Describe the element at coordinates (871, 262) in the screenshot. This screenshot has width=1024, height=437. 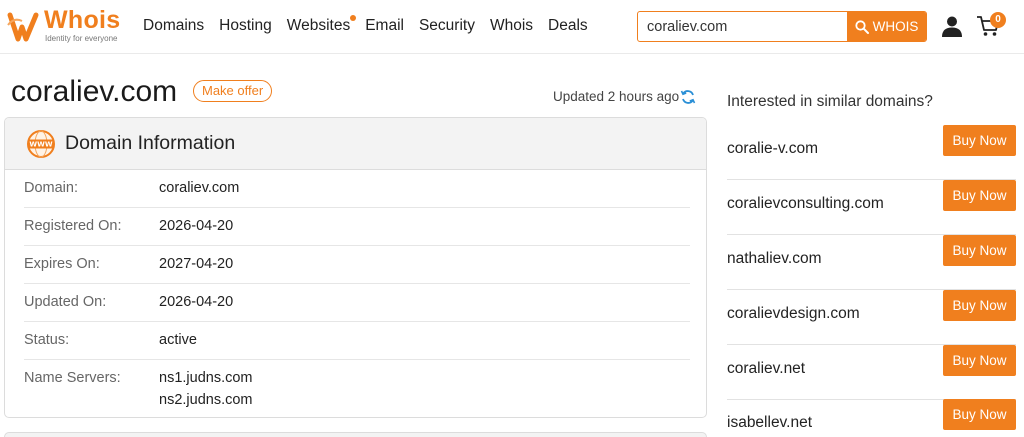
I see `similar-domain-item: nathaliev.com Buy Now` at that location.